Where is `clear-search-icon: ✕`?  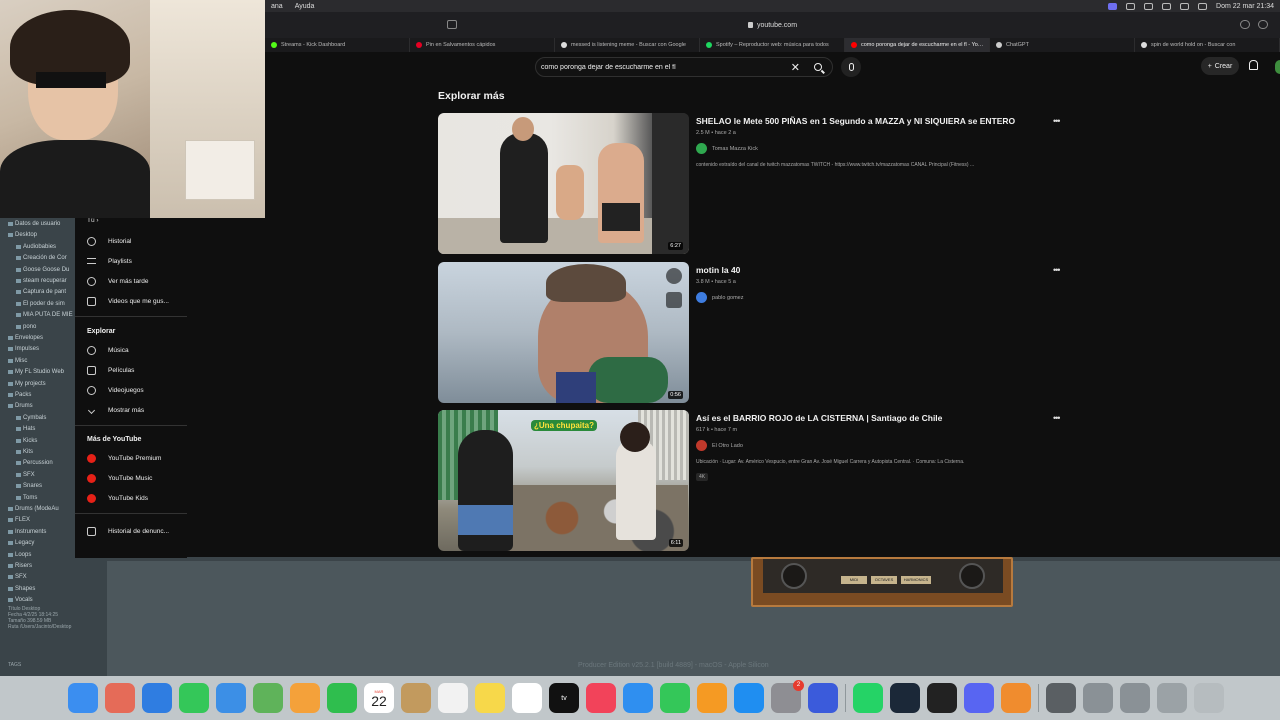 clear-search-icon: ✕ is located at coordinates (795, 67).